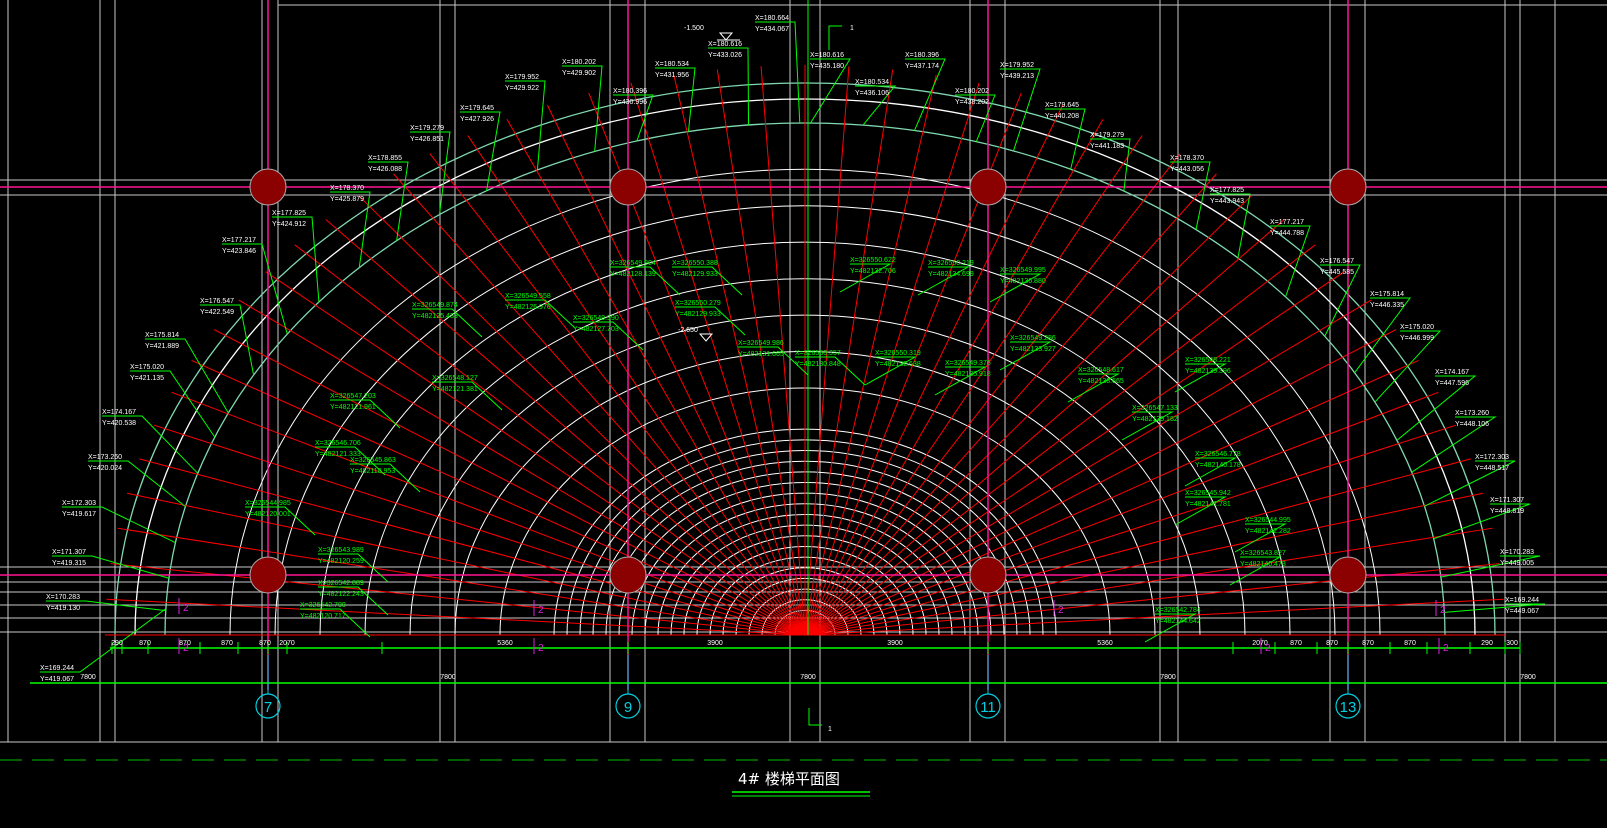 The width and height of the screenshot is (1607, 828). Describe the element at coordinates (385, 169) in the screenshot. I see `coordinate-y: Y=426.088` at that location.